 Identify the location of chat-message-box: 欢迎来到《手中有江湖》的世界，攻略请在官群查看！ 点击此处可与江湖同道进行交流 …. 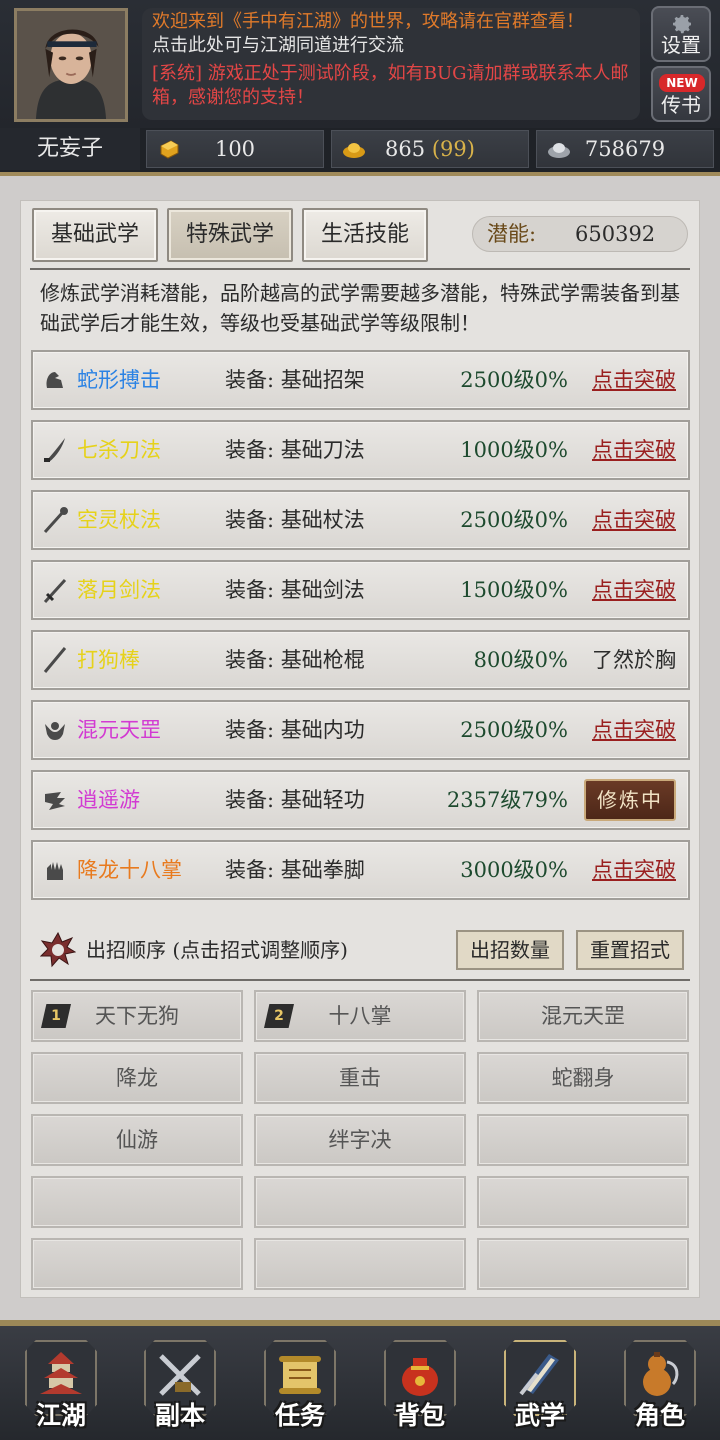
(391, 64).